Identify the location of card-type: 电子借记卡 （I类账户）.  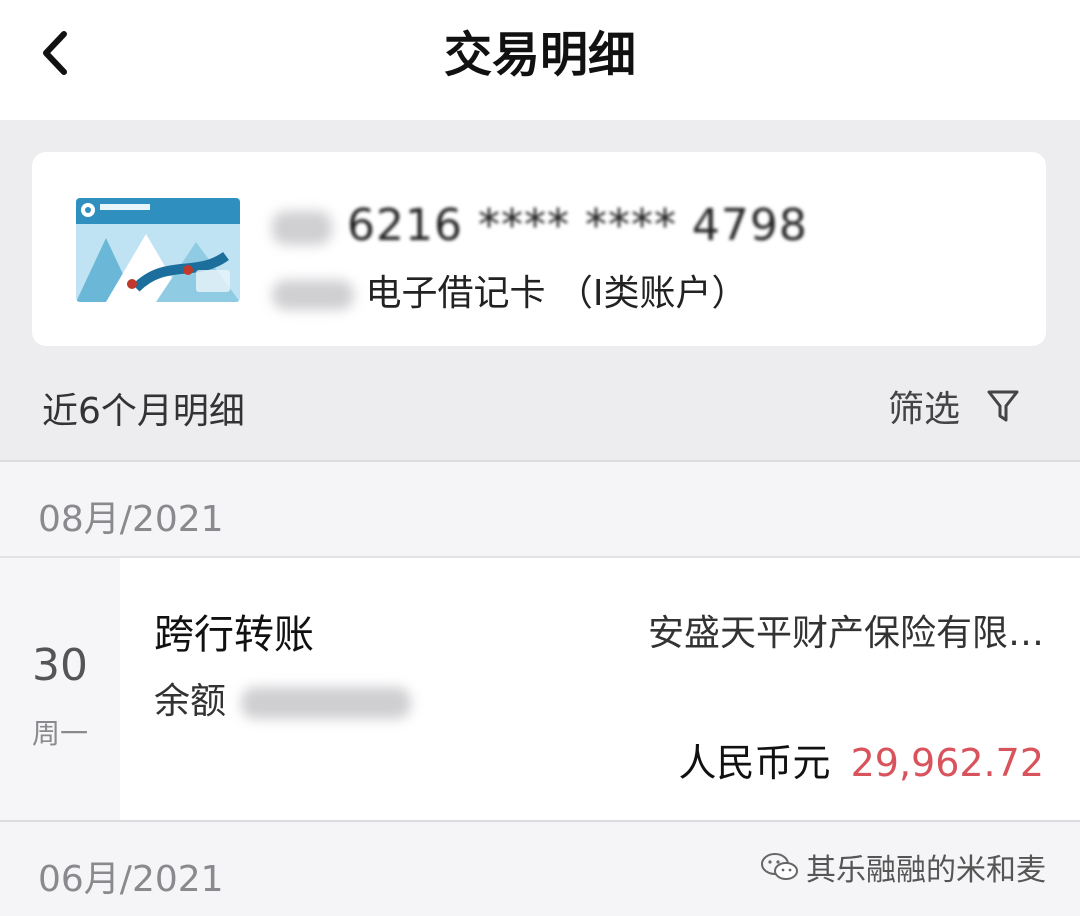
(510, 290).